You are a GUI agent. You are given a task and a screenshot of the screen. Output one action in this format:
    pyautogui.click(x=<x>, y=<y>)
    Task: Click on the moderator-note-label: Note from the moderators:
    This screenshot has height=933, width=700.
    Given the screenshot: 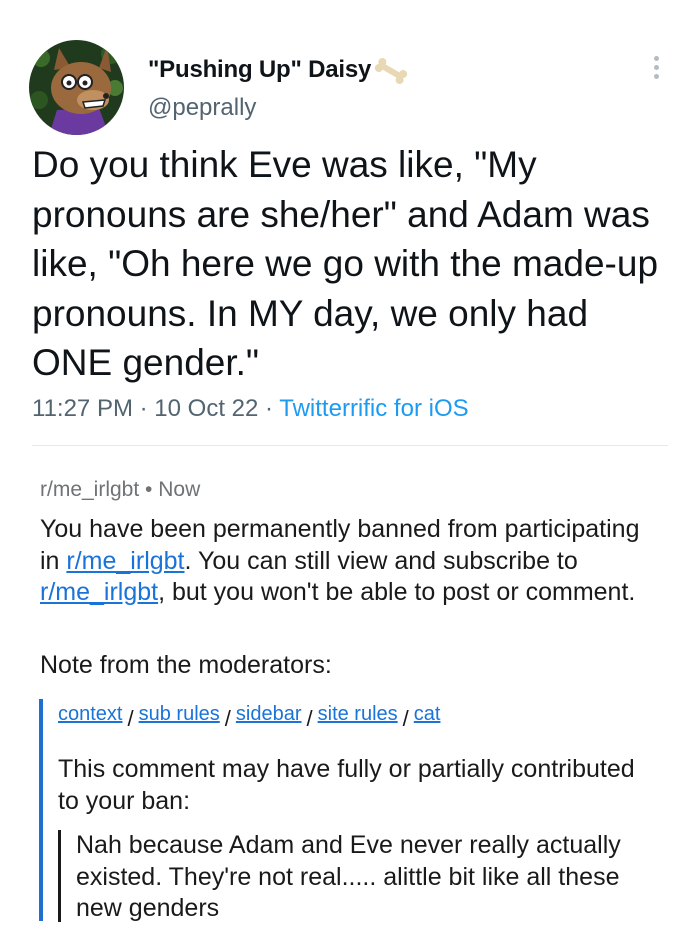 What is the action you would take?
    pyautogui.click(x=186, y=665)
    